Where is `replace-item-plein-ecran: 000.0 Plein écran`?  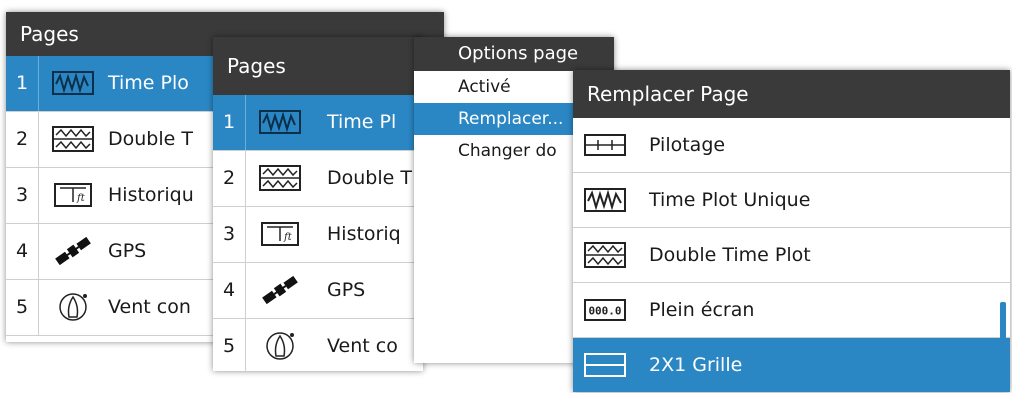 replace-item-plein-ecran: 000.0 Plein écran is located at coordinates (791, 310).